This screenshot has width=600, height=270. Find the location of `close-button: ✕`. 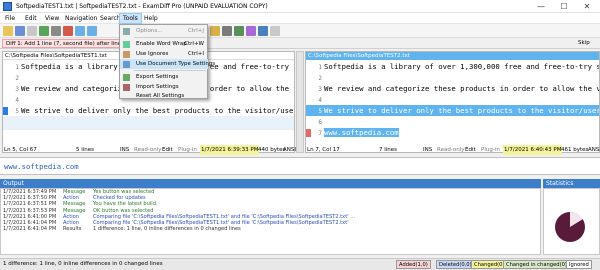

close-button: ✕ is located at coordinates (587, 6).